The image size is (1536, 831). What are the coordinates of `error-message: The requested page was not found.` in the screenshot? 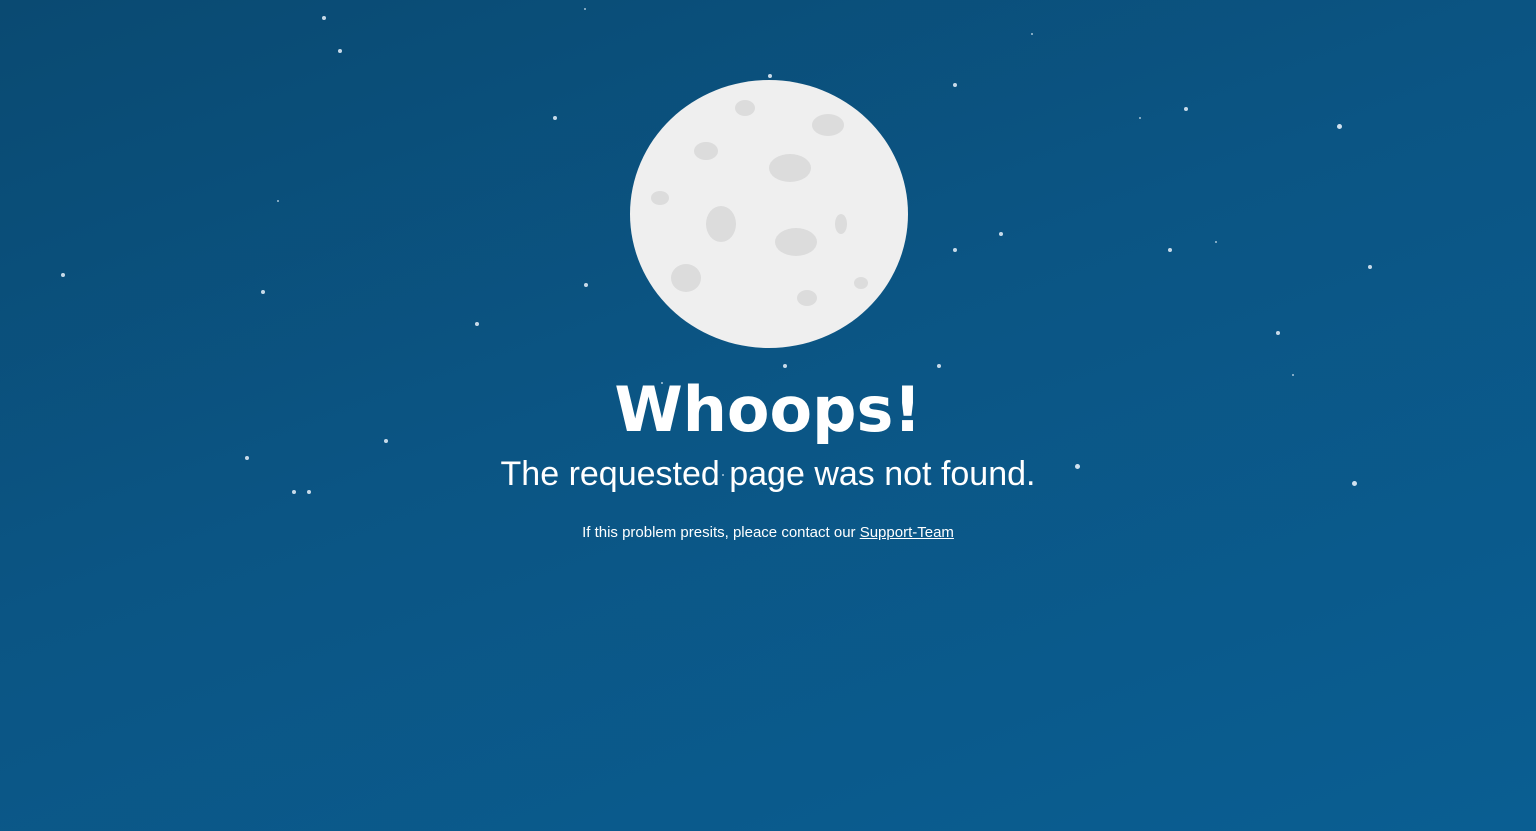 It's located at (768, 474).